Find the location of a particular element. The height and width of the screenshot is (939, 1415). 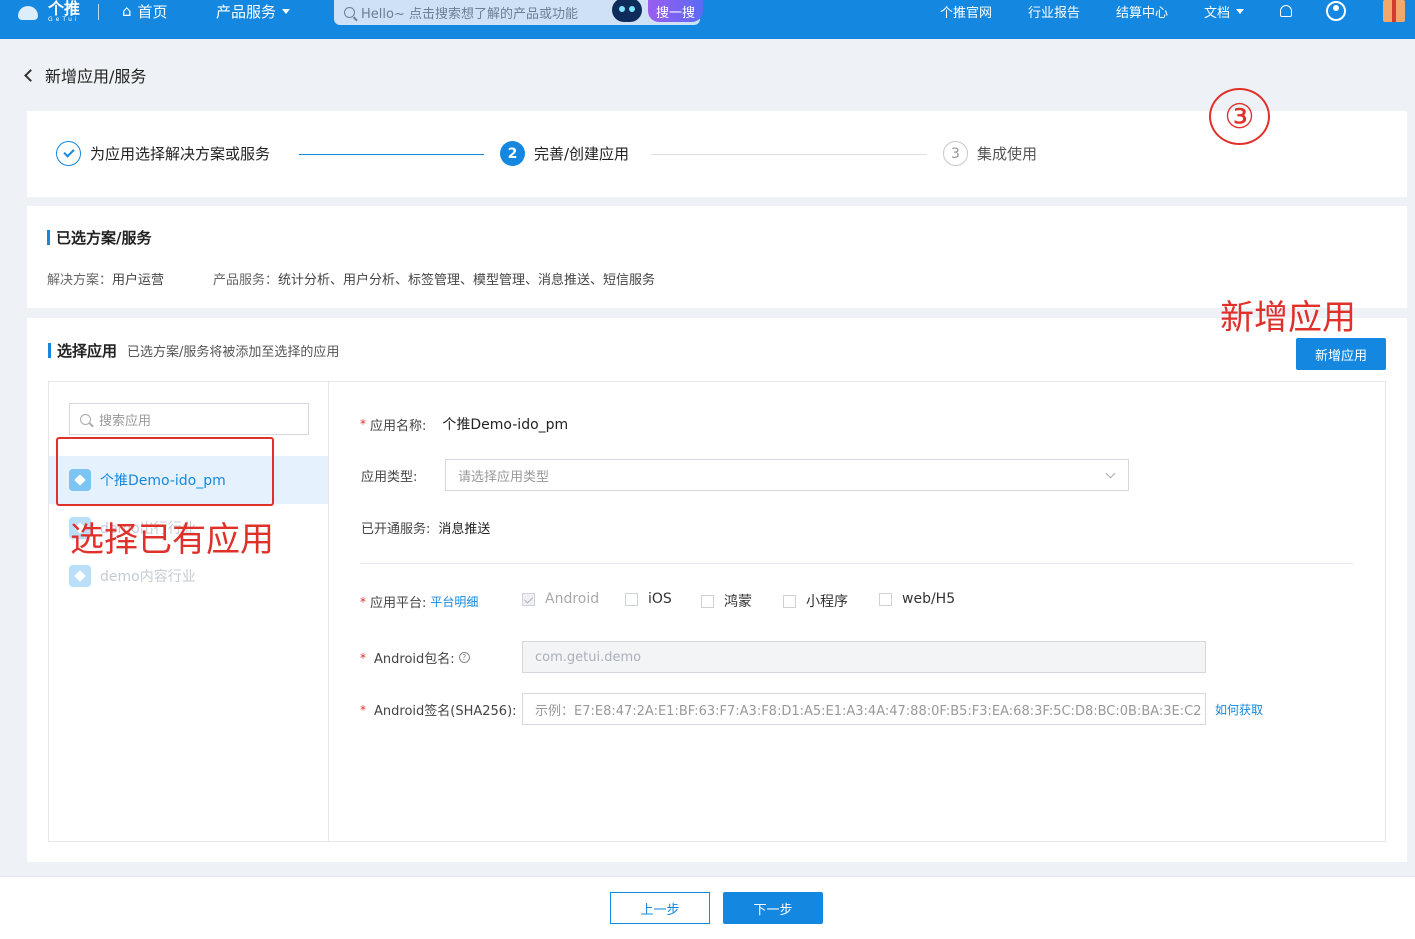

next-step-button: 下一步 is located at coordinates (773, 908).